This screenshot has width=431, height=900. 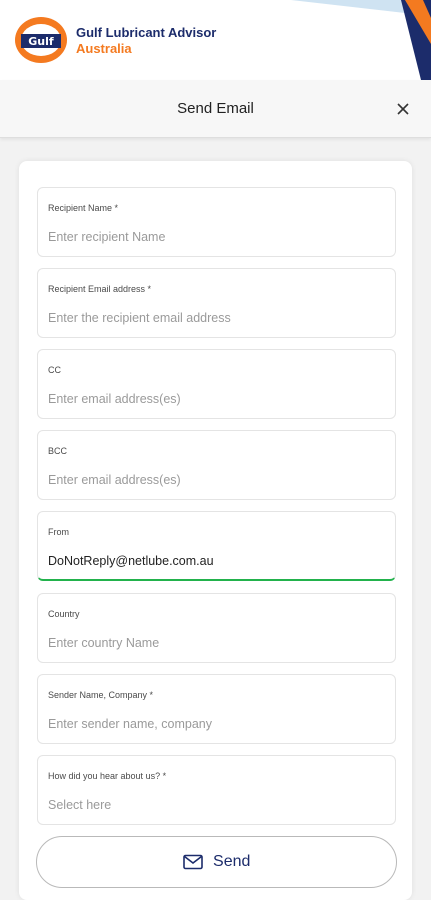 What do you see at coordinates (64, 614) in the screenshot?
I see `country-label: Country` at bounding box center [64, 614].